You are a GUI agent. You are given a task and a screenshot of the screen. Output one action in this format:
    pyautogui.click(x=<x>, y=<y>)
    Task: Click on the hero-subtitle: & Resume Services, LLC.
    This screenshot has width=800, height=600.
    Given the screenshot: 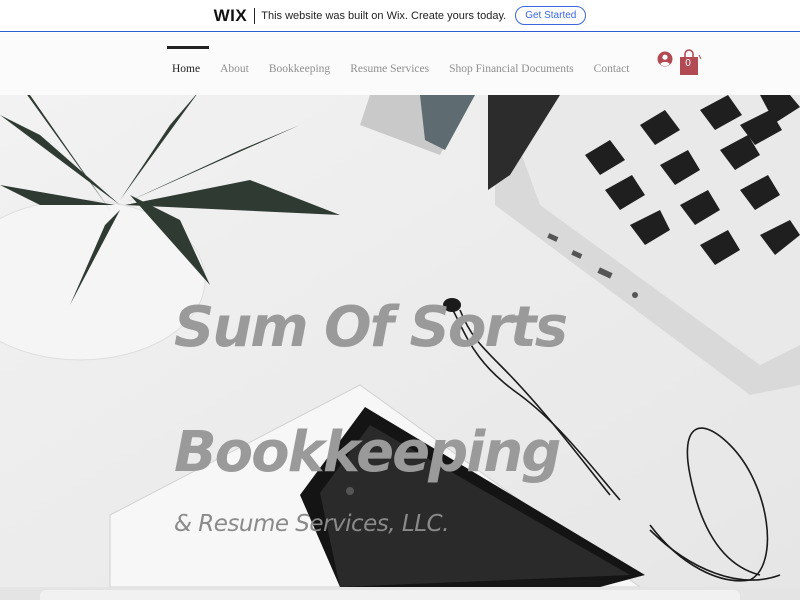 What is the action you would take?
    pyautogui.click(x=311, y=524)
    